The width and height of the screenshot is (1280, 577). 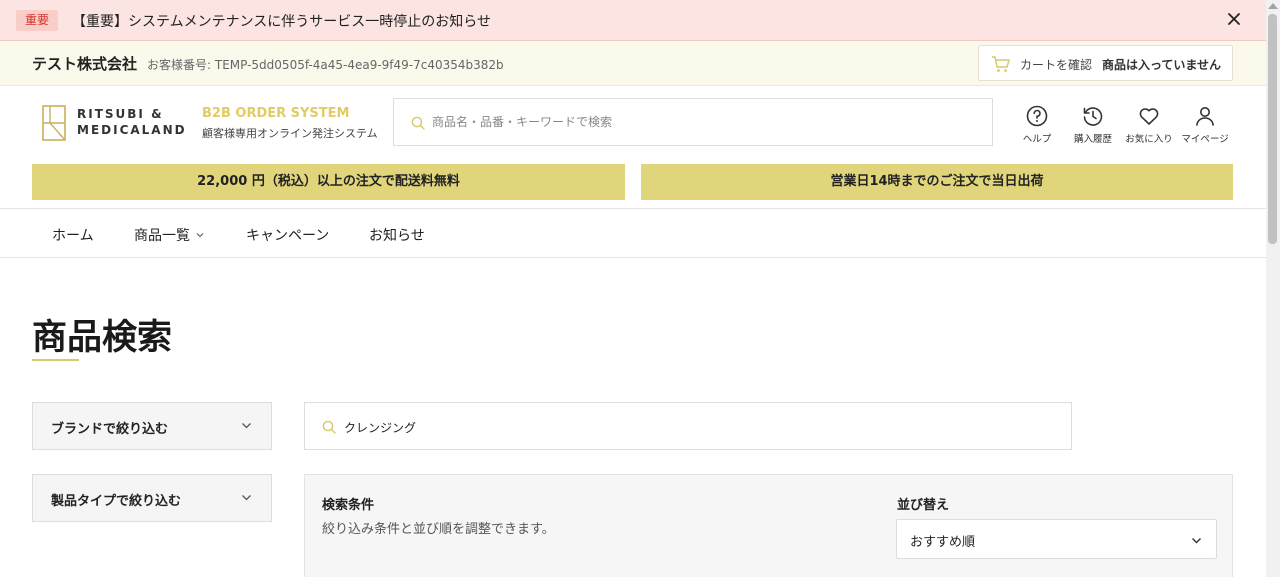 What do you see at coordinates (702, 122) in the screenshot?
I see `search-input` at bounding box center [702, 122].